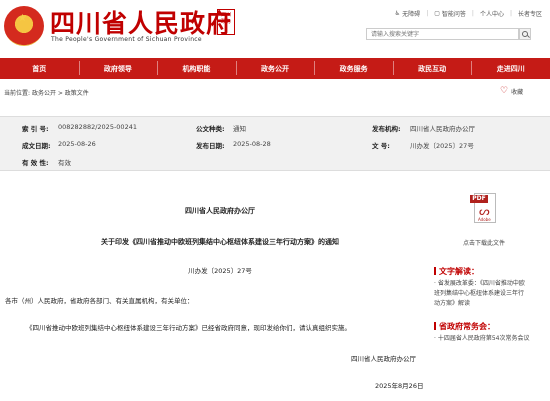  I want to click on interpretation-link: · 省发展改革委：《四川省推动中欧 班列集结中心枢纽体系建设三年行 动方案》解读, so click(479, 294).